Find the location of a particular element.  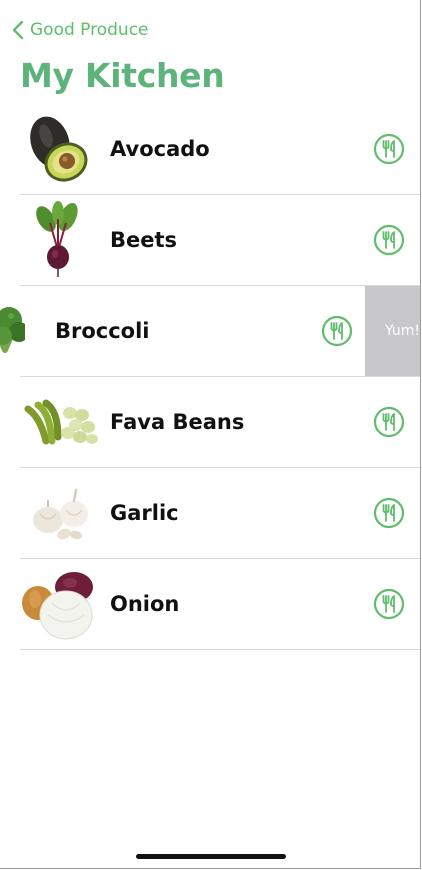

list-item-avocado: Avocado is located at coordinates (220, 149).